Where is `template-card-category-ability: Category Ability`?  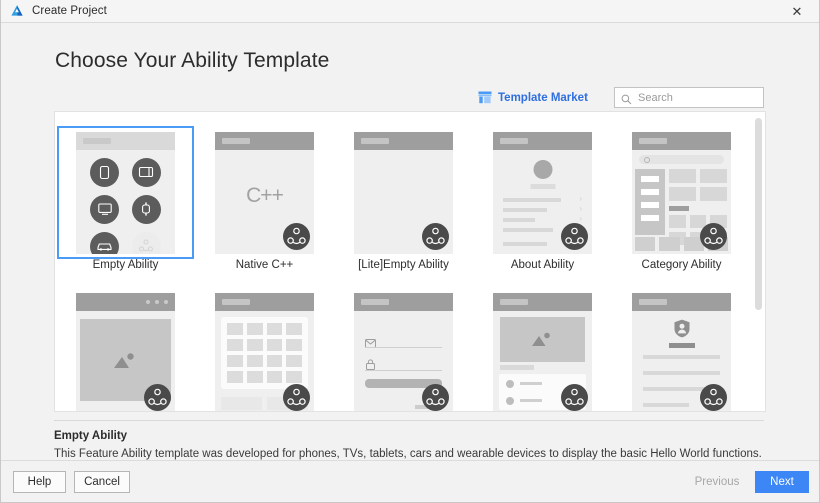 template-card-category-ability: Category Ability is located at coordinates (681, 196).